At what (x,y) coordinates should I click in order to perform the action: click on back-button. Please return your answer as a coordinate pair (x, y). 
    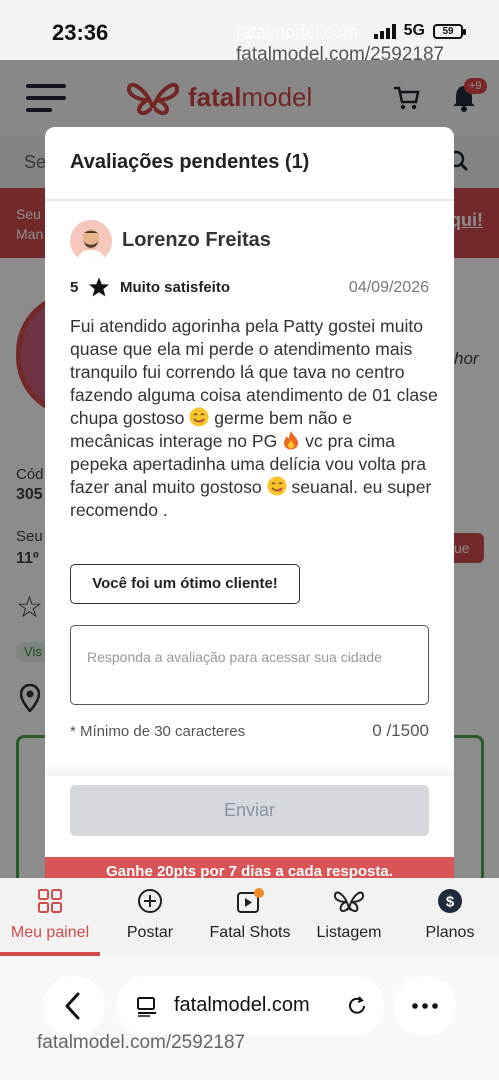
    Looking at the image, I should click on (74, 1006).